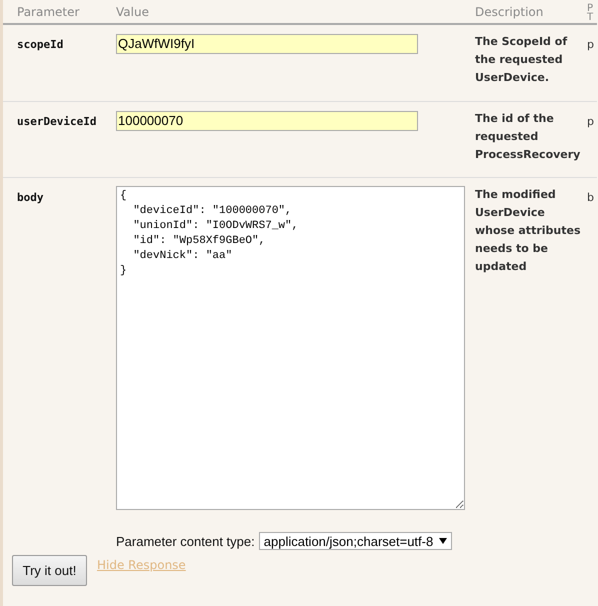  Describe the element at coordinates (66, 12) in the screenshot. I see `column-header: Parameter` at that location.